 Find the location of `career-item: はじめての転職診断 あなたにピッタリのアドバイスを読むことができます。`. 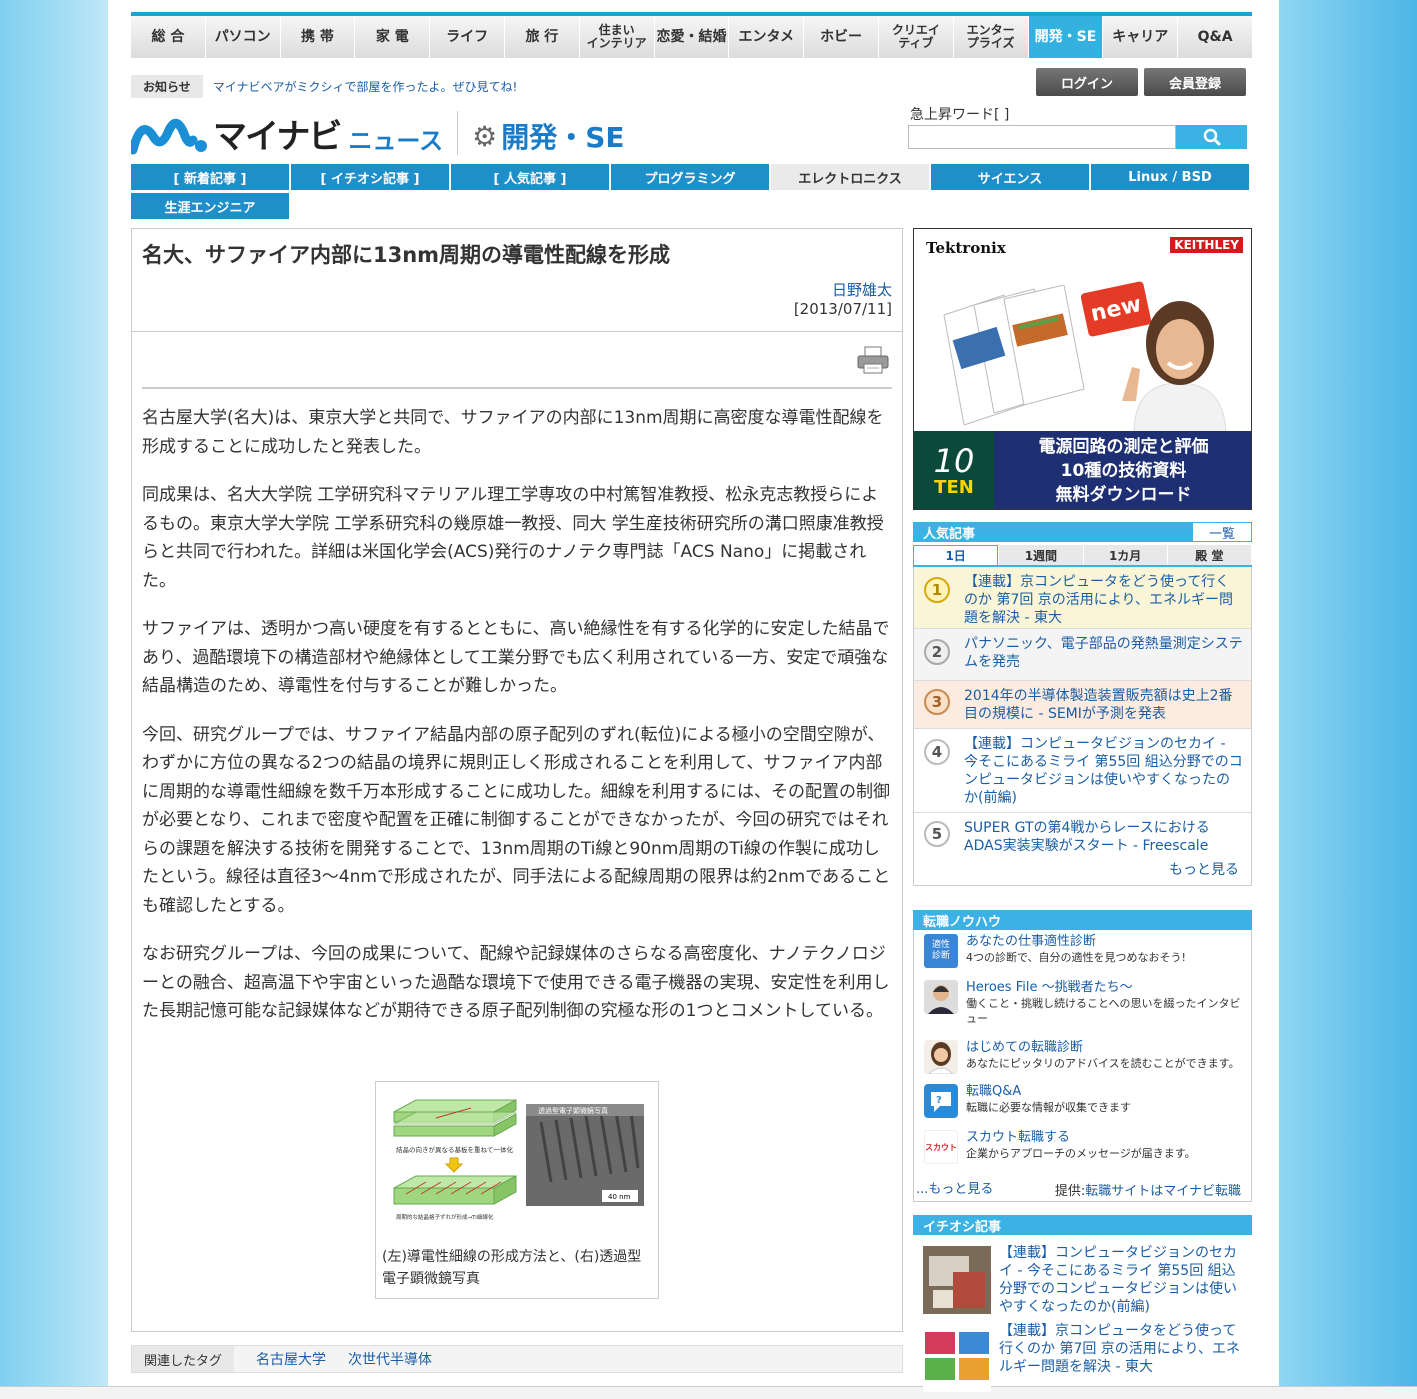

career-item: はじめての転職診断 あなたにピッタリのアドバイスを読むことができます。 is located at coordinates (1082, 1059).